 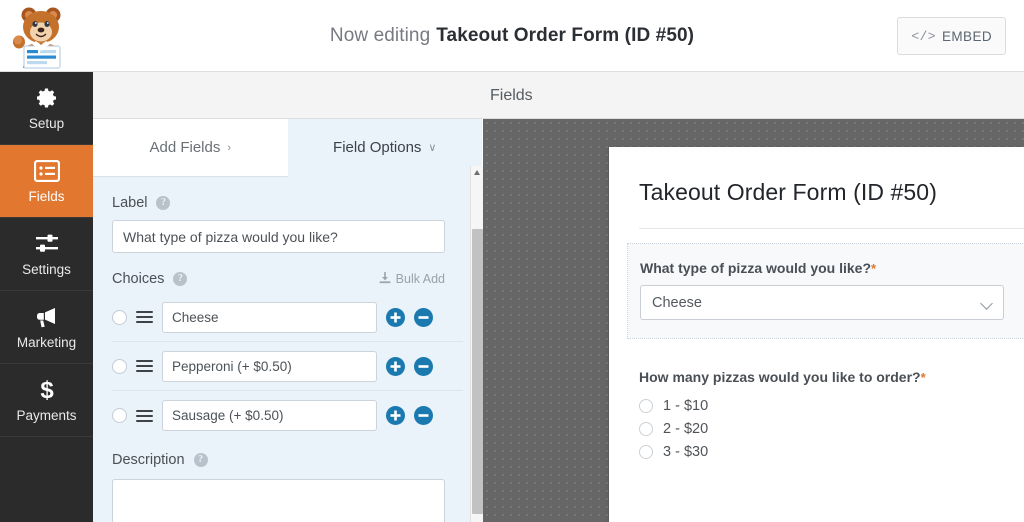 I want to click on sidebar-item-label: Marketing, so click(x=46, y=342).